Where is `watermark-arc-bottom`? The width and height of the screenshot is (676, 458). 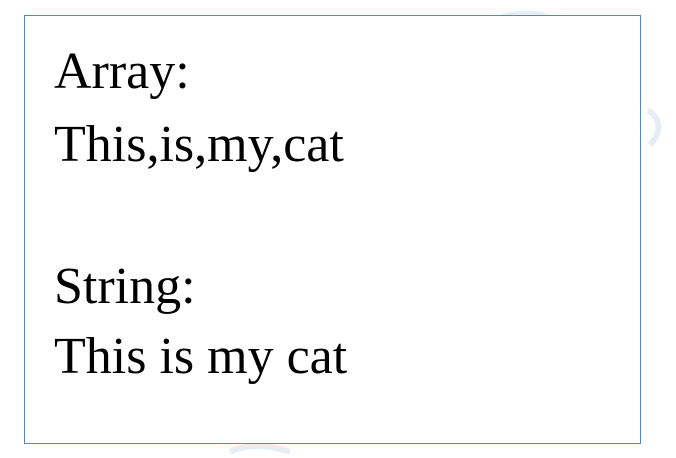 watermark-arc-bottom is located at coordinates (259, 449).